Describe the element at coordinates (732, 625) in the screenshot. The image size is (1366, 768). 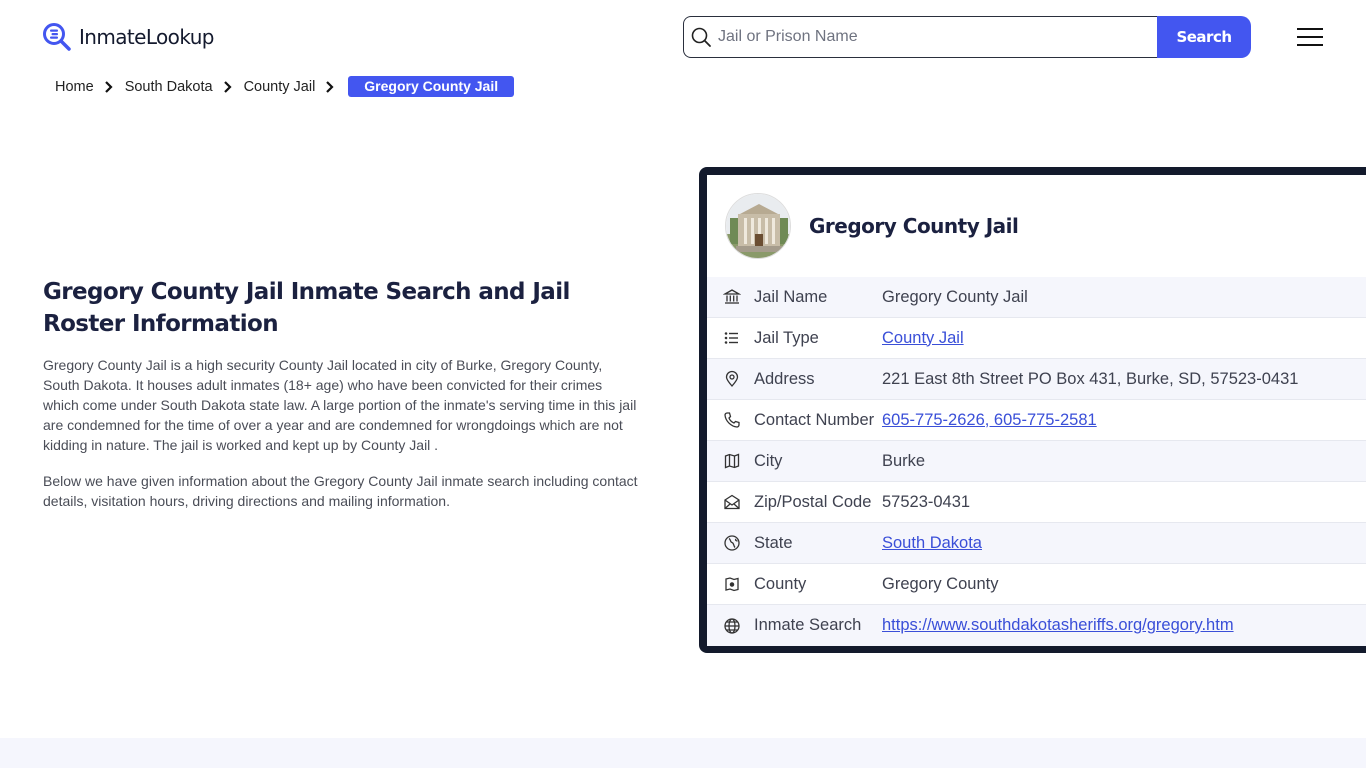
I see `globe-icon` at that location.